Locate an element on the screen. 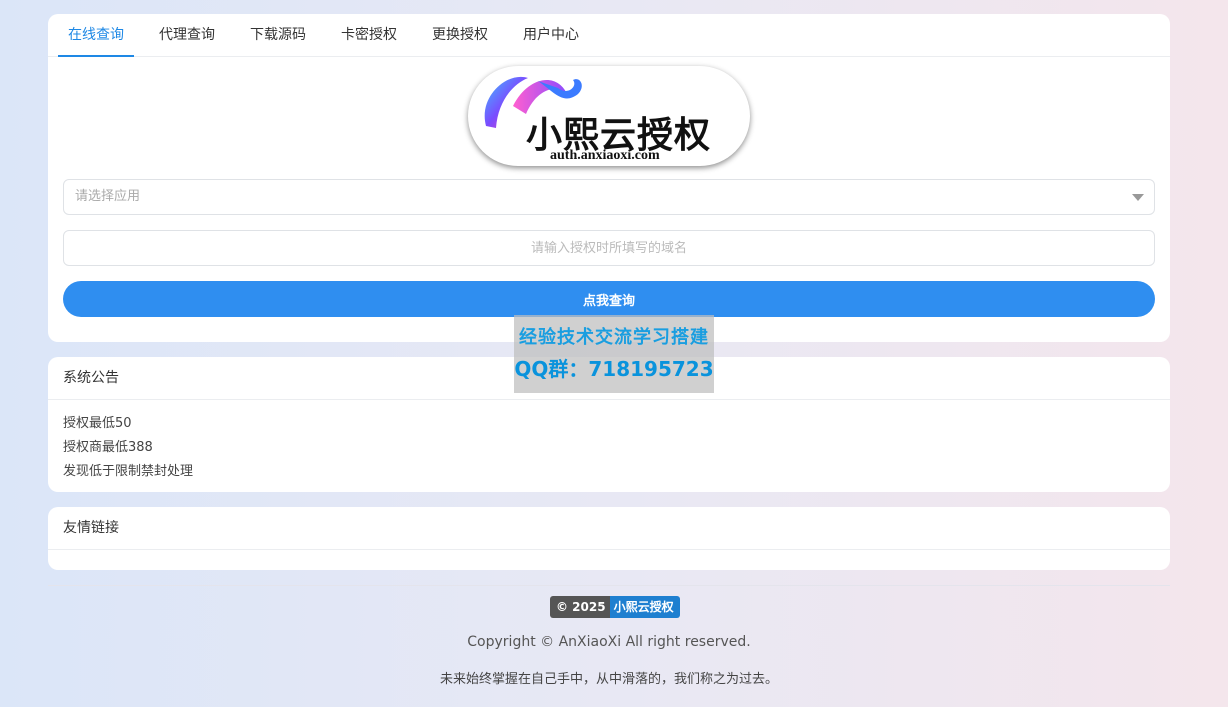  tab-online-query: 在线查询 is located at coordinates (96, 35).